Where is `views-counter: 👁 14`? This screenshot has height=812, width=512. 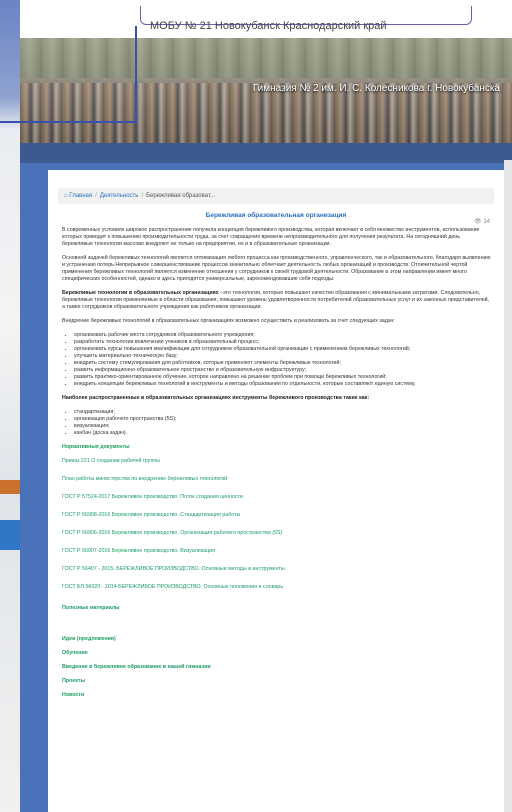
views-counter: 👁 14 is located at coordinates (482, 222).